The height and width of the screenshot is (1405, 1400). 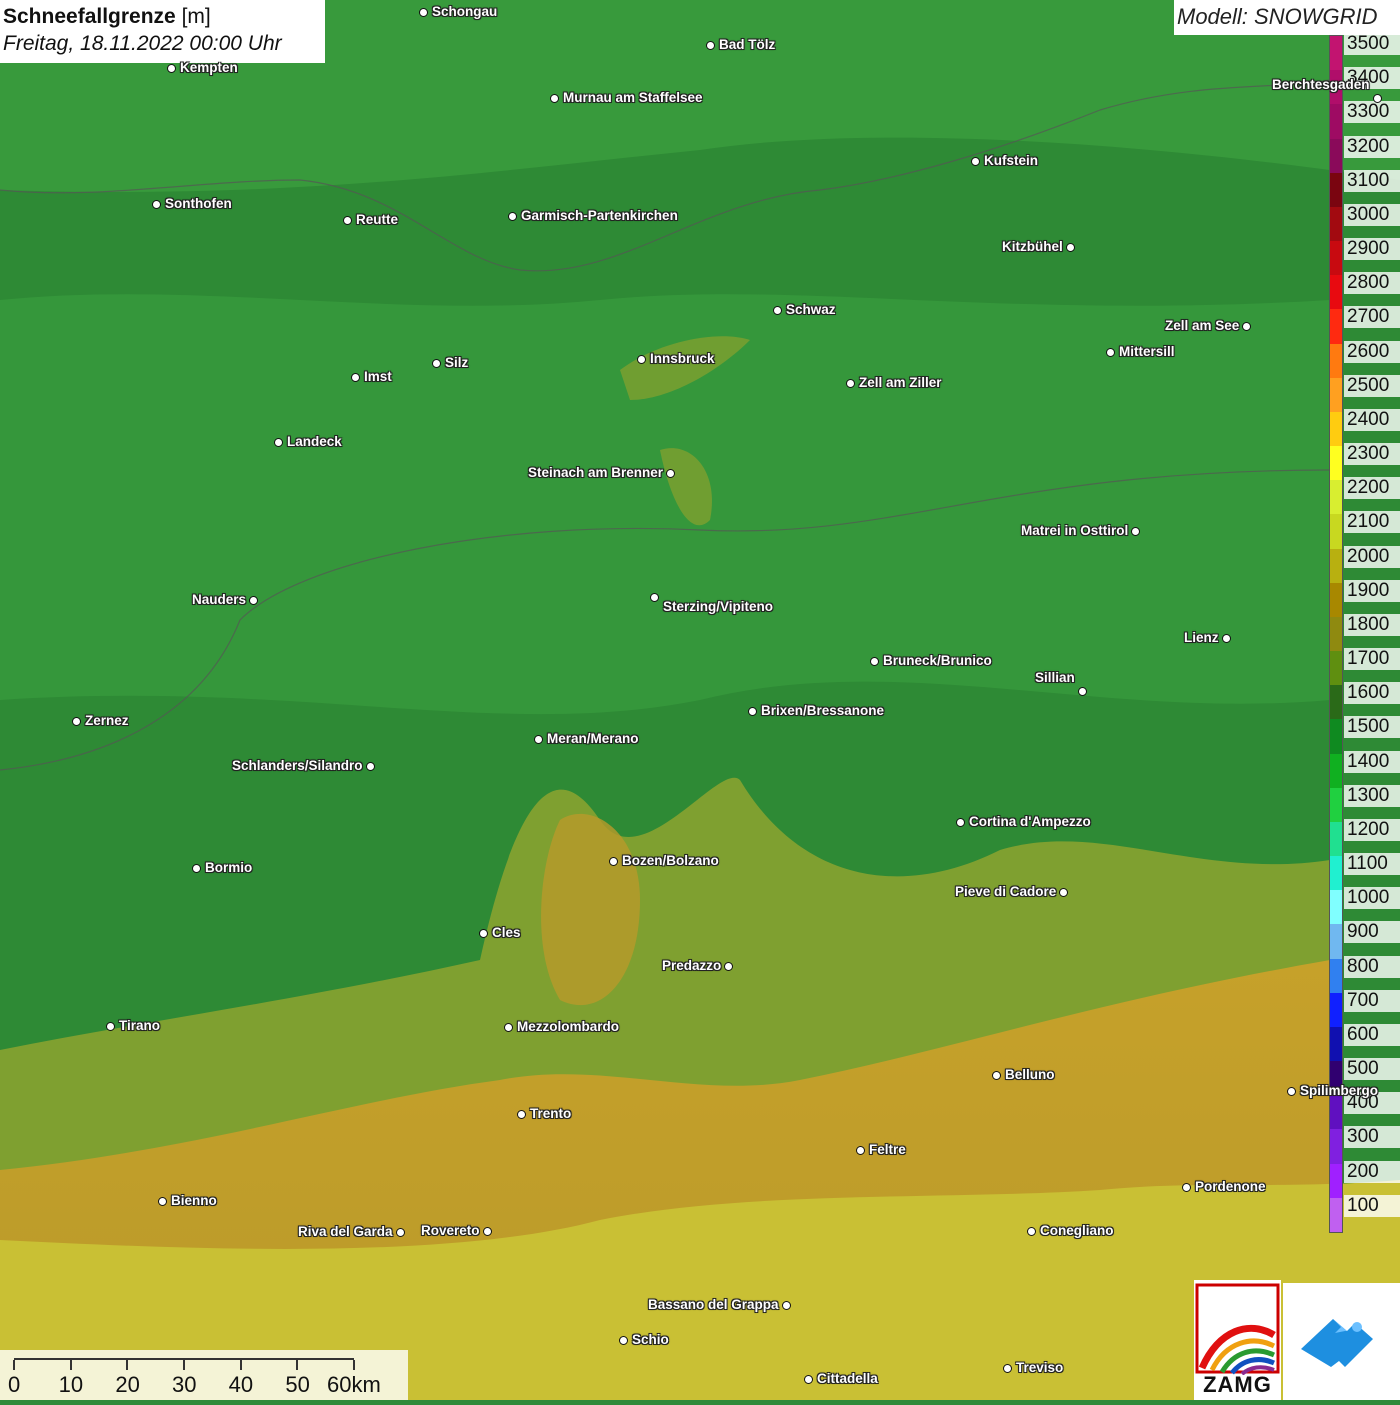 What do you see at coordinates (1372, 659) in the screenshot?
I see `legend-label: 1700` at bounding box center [1372, 659].